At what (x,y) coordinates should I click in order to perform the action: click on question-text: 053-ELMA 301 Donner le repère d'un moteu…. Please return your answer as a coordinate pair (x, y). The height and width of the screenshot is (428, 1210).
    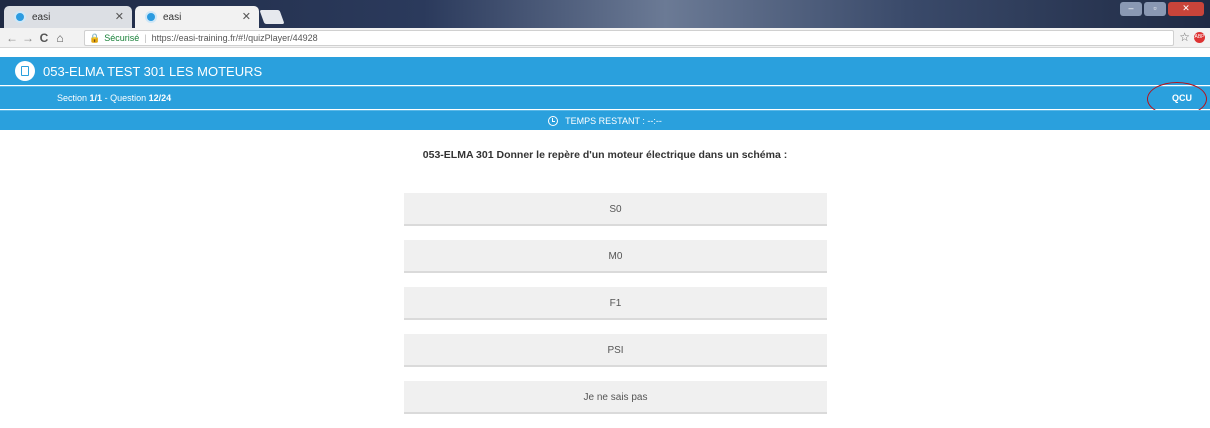
    Looking at the image, I should click on (605, 155).